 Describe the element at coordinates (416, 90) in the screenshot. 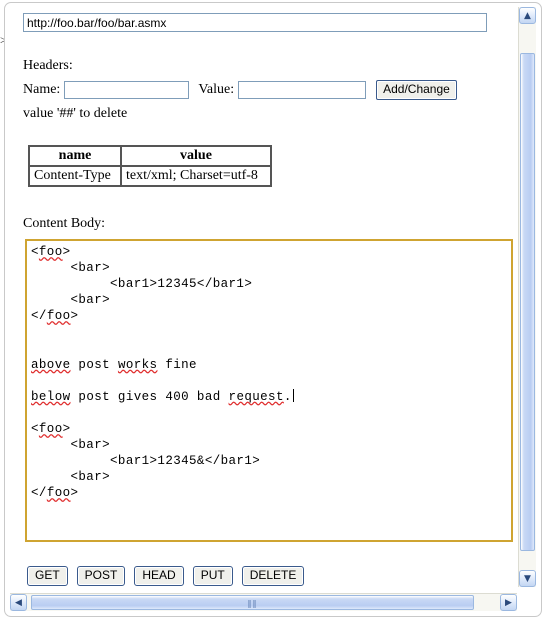

I see `add-change-button: Add/Change` at that location.